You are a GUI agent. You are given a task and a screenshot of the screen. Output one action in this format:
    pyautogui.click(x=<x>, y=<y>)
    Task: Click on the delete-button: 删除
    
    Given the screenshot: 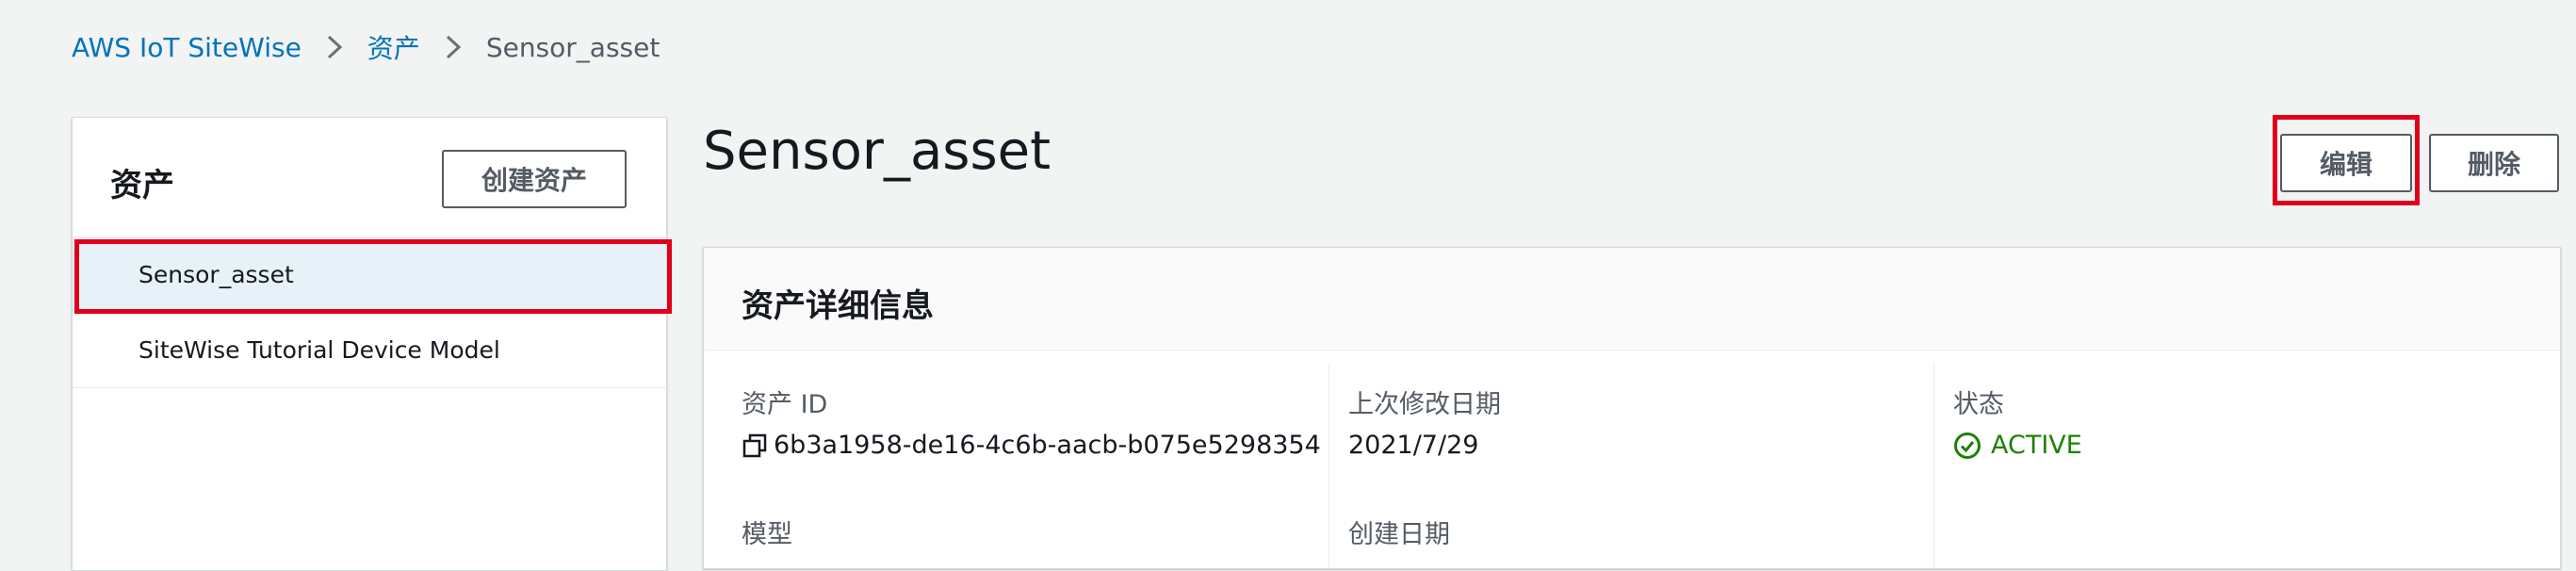 What is the action you would take?
    pyautogui.click(x=2494, y=163)
    